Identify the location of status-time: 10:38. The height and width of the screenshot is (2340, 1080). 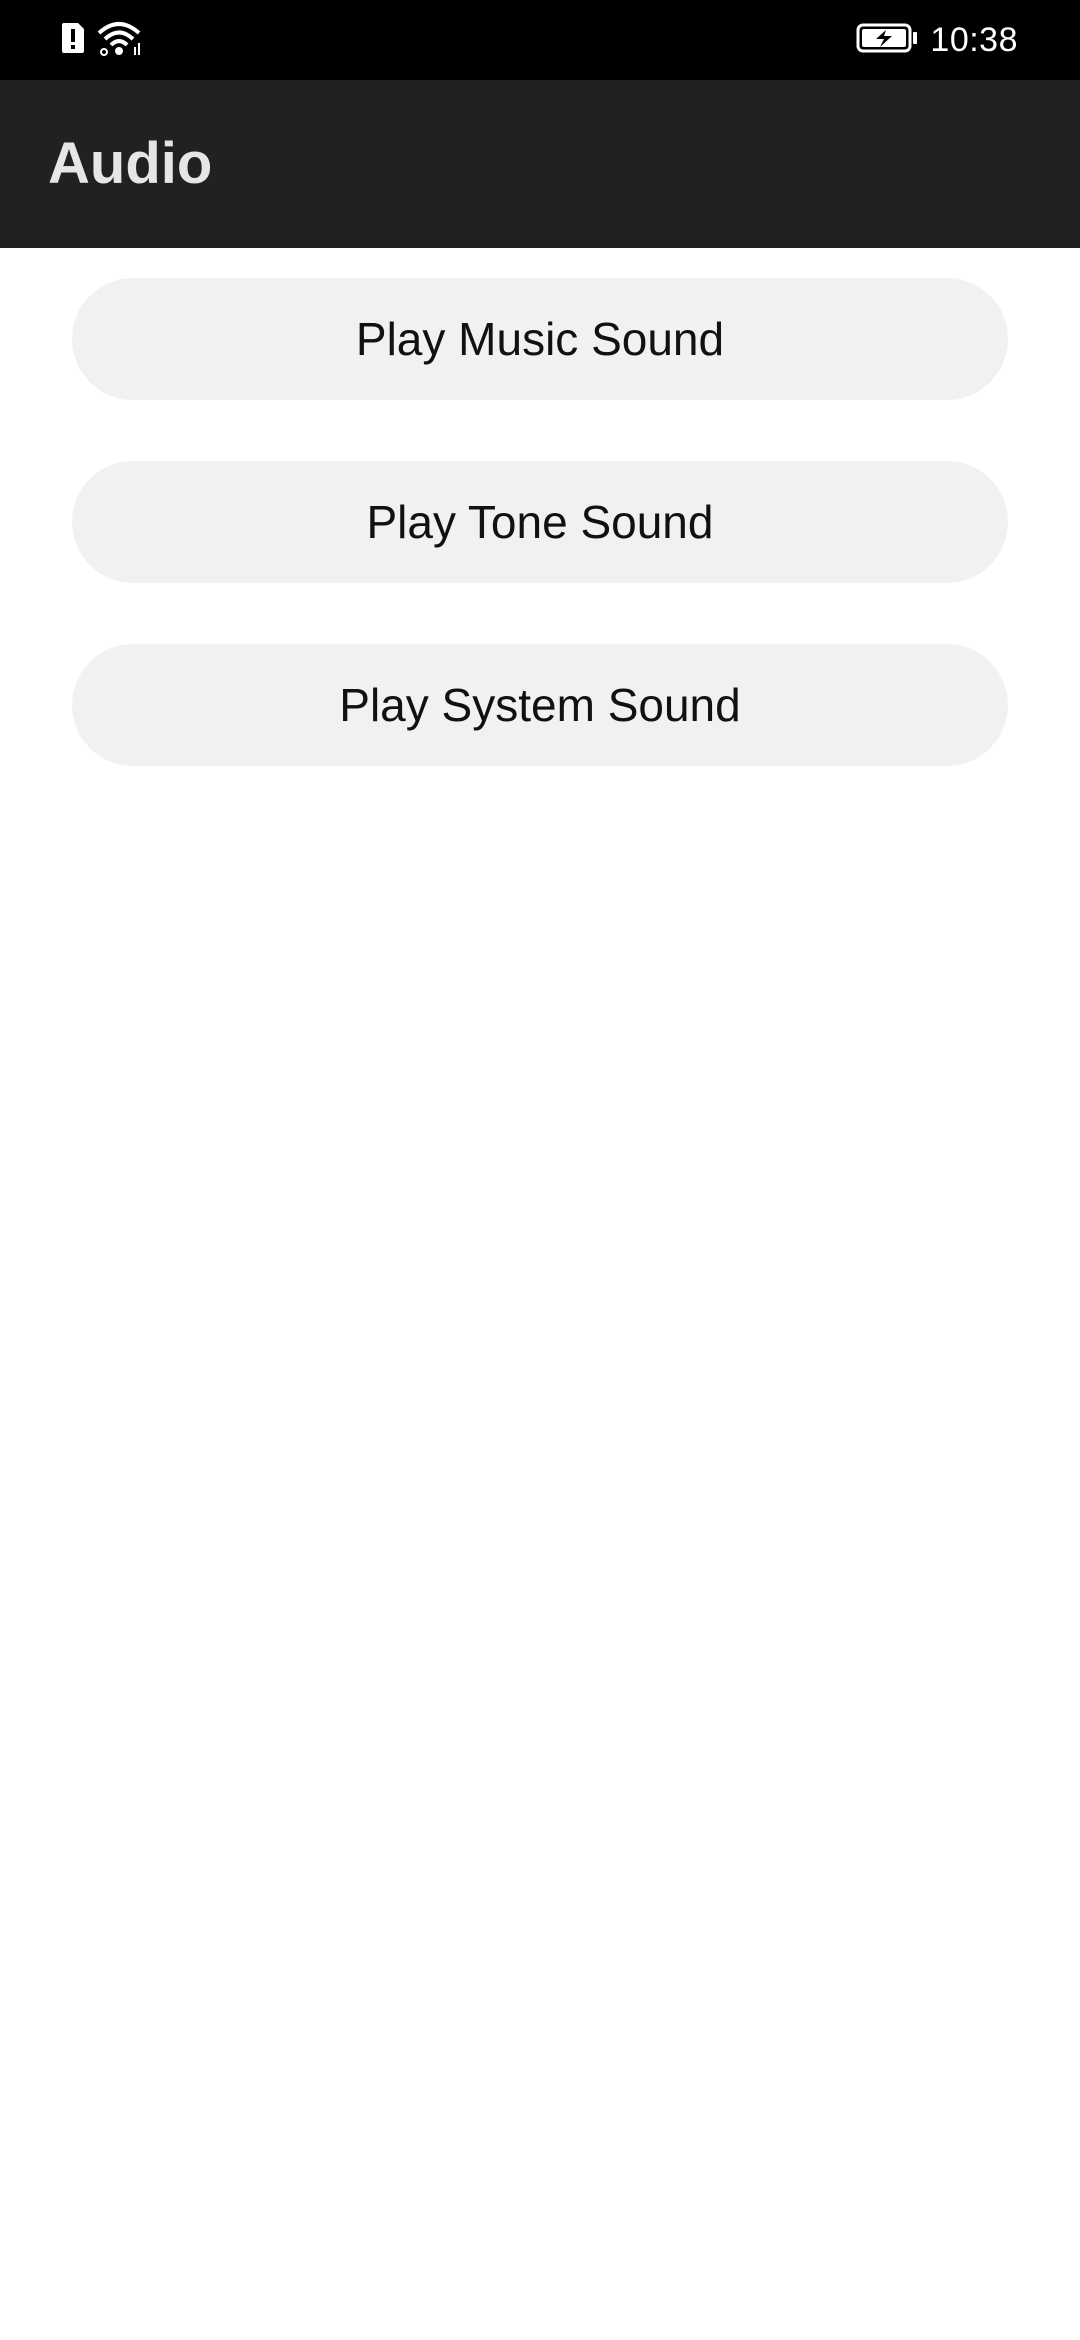
(974, 39).